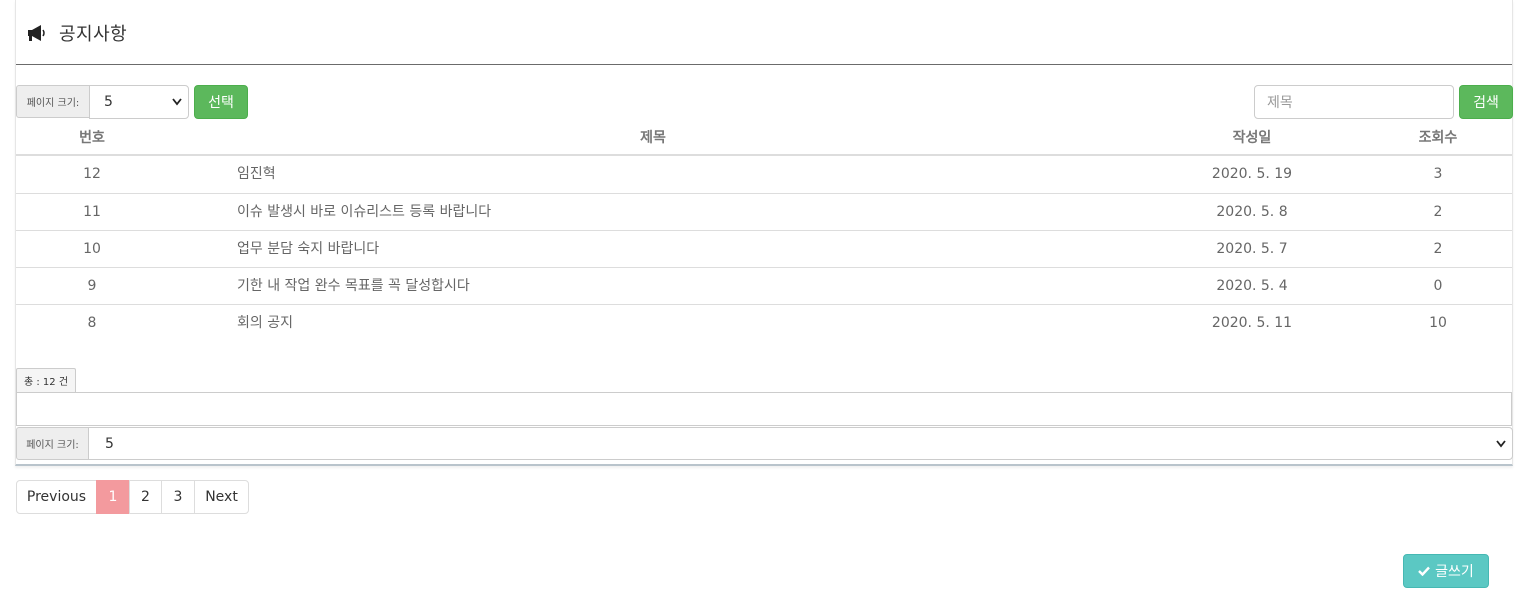 The height and width of the screenshot is (594, 1523). Describe the element at coordinates (265, 323) in the screenshot. I see `row-title-link: 회의 공지` at that location.